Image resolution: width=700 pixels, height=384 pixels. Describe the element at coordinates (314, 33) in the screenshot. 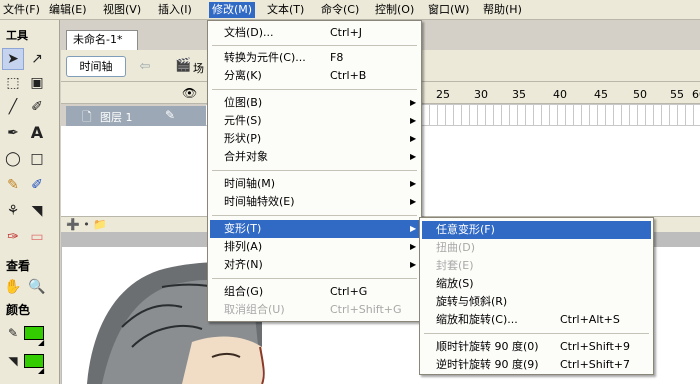

I see `menu-item-document: 文档(D)... Ctrl+J` at that location.